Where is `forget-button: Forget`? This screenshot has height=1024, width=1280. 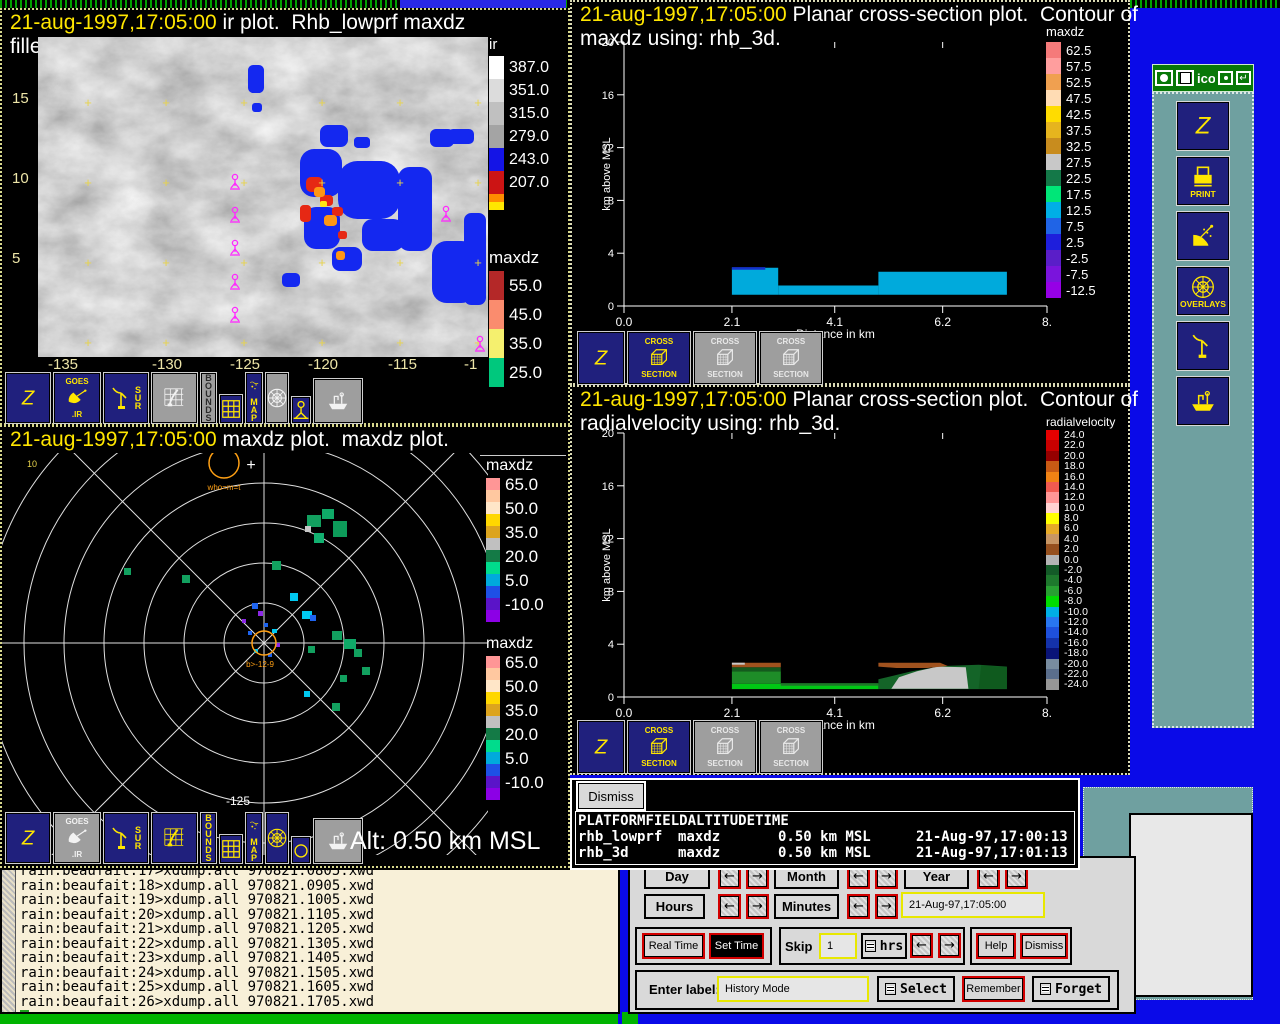 forget-button: Forget is located at coordinates (1071, 989).